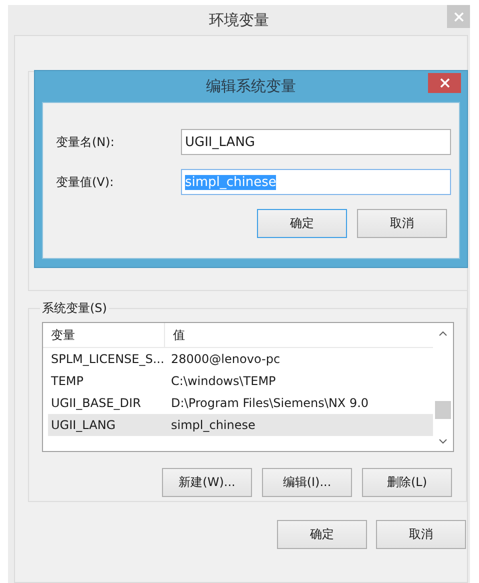  I want to click on close-button, so click(444, 83).